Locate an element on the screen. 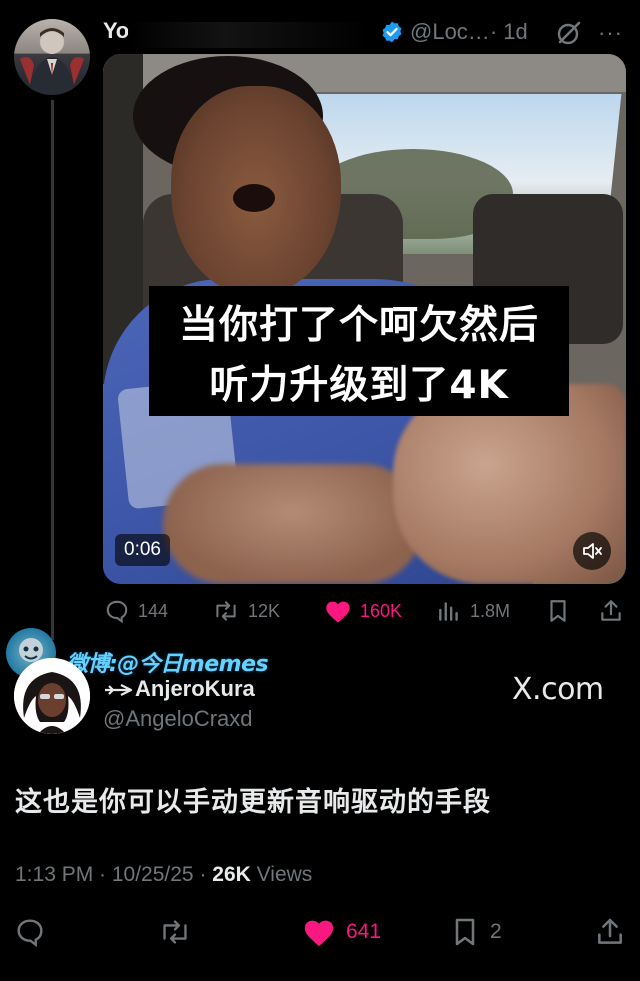 The height and width of the screenshot is (981, 640). reply-author-name: AnjeroKura is located at coordinates (179, 689).